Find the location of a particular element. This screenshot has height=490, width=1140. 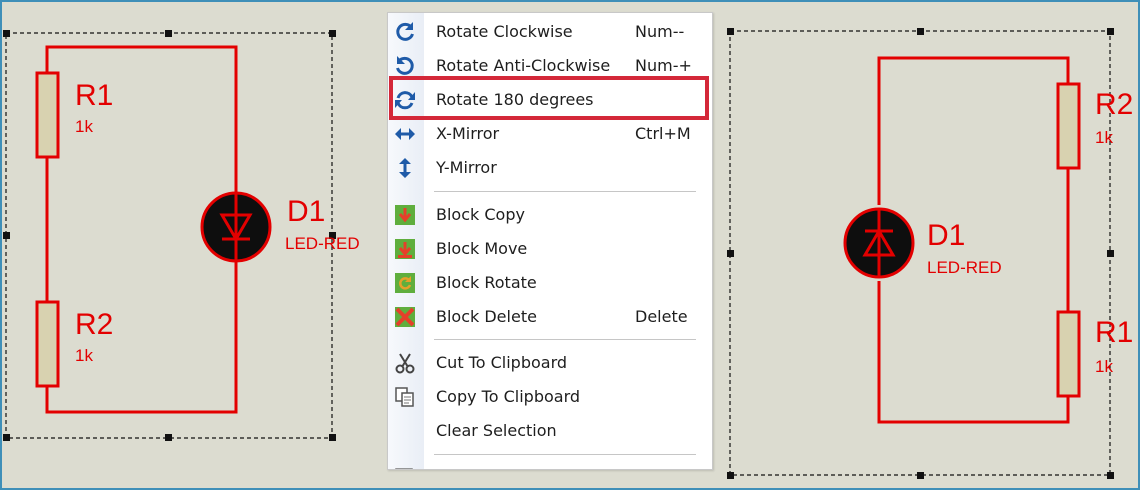

menu-item-rotate-anticlockwise: Rotate Anti-Clockwise Num-+ is located at coordinates (550, 65).